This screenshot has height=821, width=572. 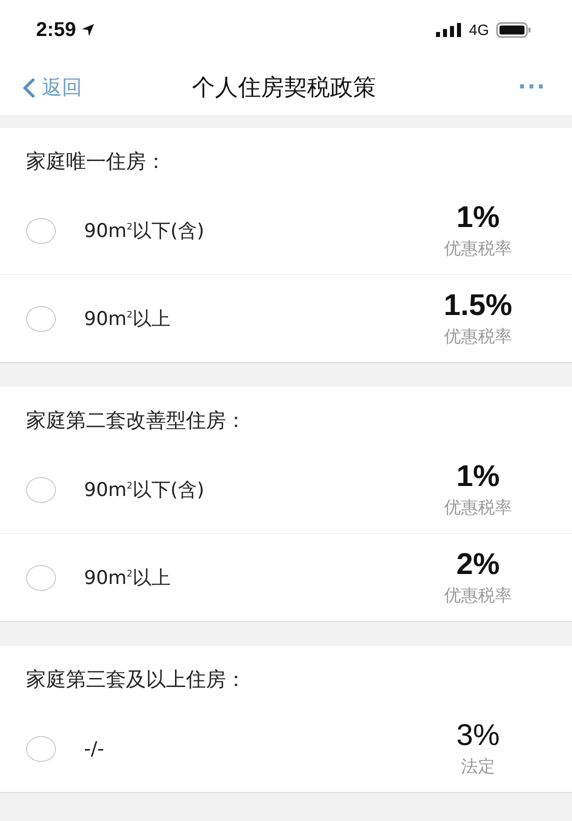 I want to click on tax-rate: 2%, so click(x=478, y=565).